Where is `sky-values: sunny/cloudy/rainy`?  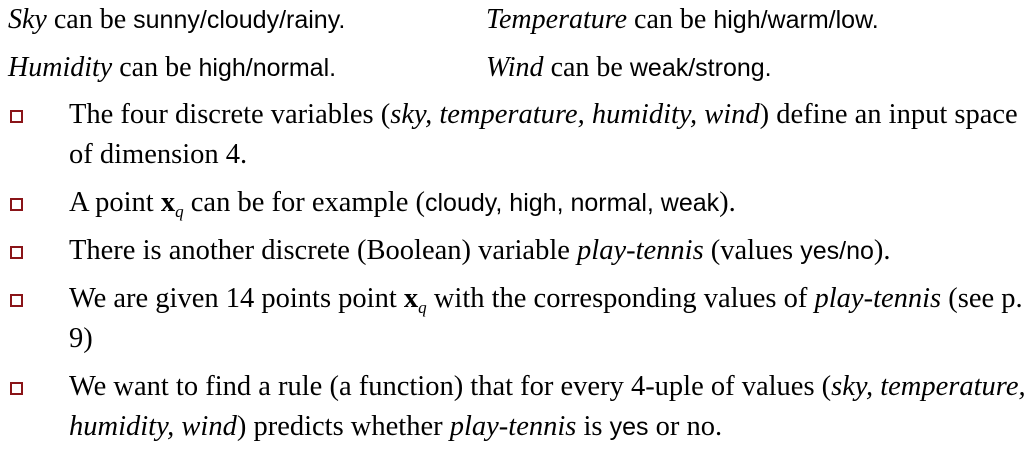 sky-values: sunny/cloudy/rainy is located at coordinates (236, 20).